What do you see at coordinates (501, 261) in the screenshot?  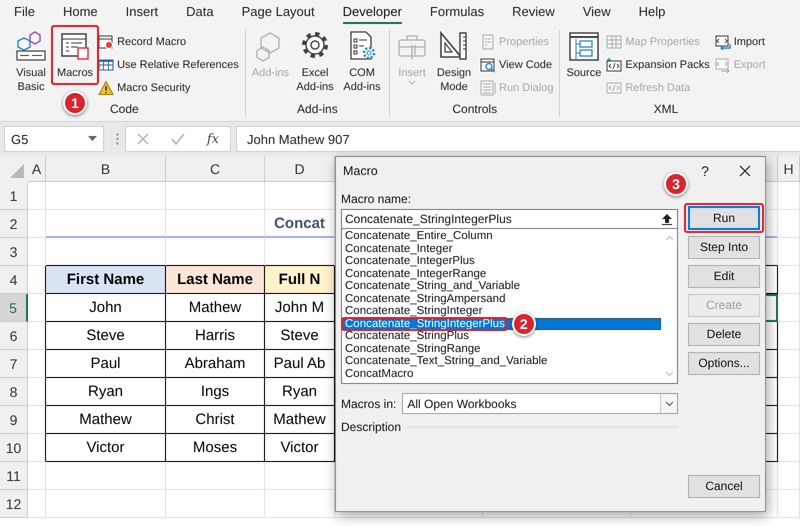 I see `list-item: Concatenate_IntegerPlus` at bounding box center [501, 261].